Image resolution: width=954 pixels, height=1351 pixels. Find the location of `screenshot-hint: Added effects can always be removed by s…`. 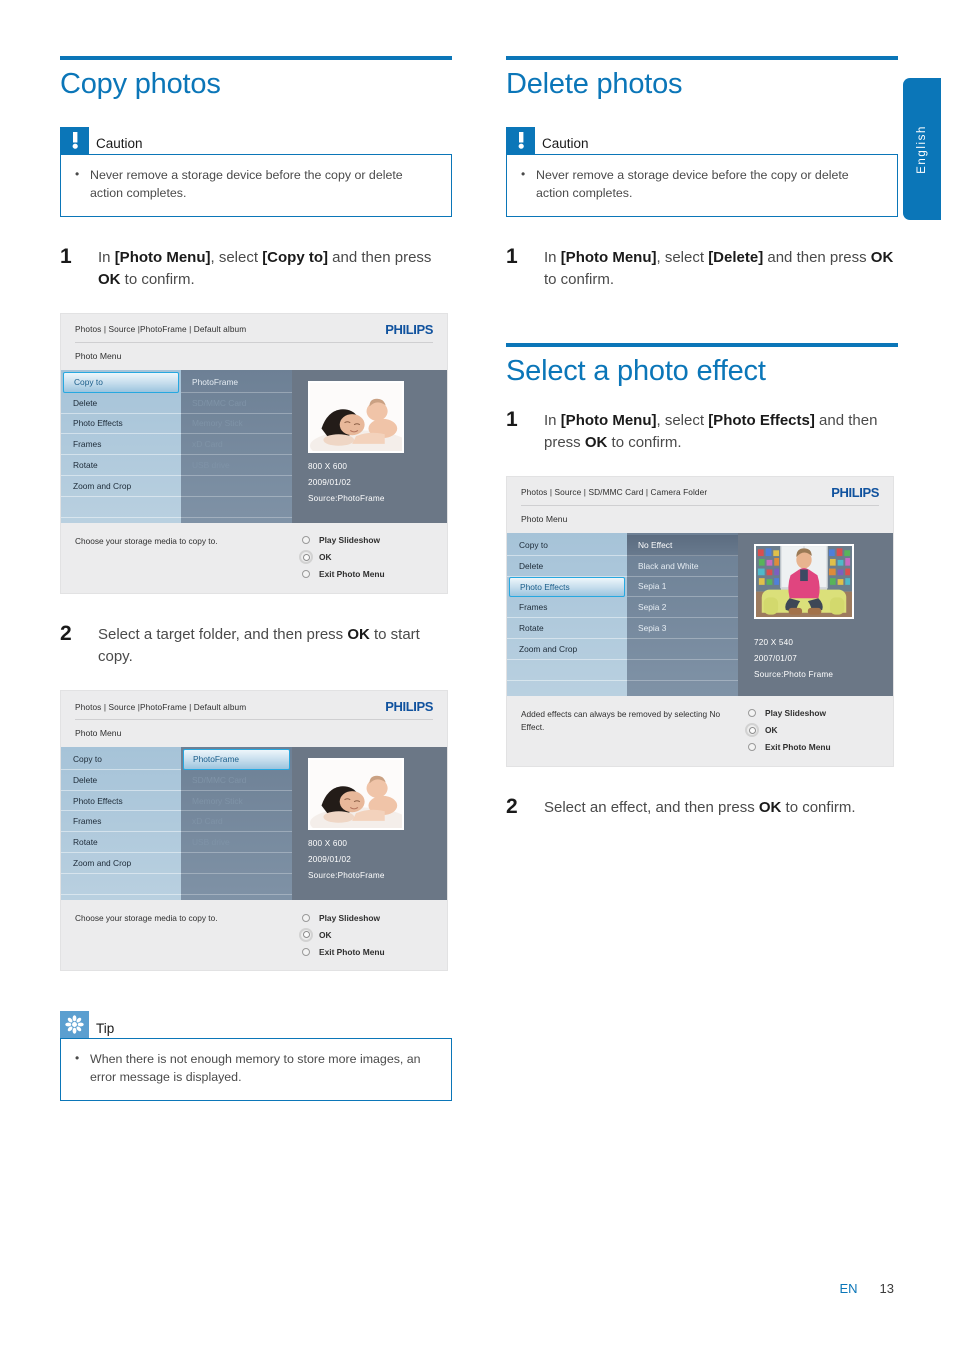

screenshot-hint: Added effects can always be removed by s… is located at coordinates (621, 720).